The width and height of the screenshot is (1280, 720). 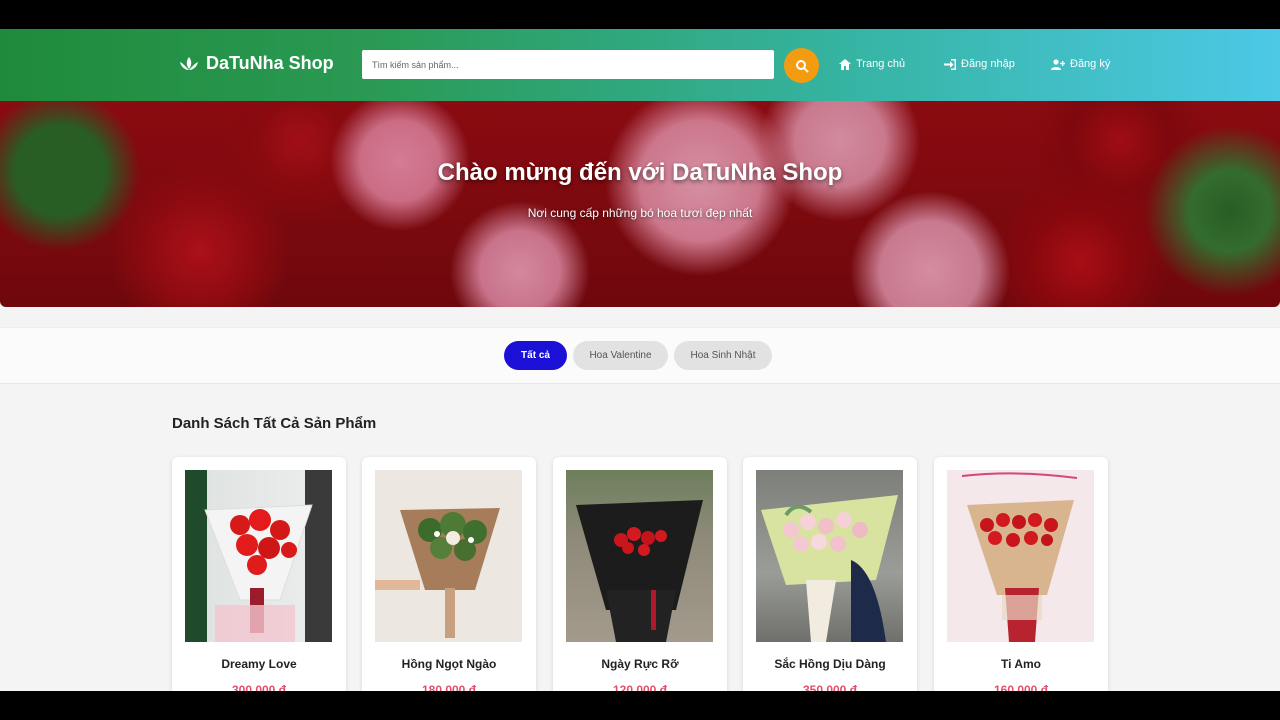 I want to click on site-header: DaTuNha Shop Trang chủ Đăng nhập Đăng ký, so click(x=640, y=65).